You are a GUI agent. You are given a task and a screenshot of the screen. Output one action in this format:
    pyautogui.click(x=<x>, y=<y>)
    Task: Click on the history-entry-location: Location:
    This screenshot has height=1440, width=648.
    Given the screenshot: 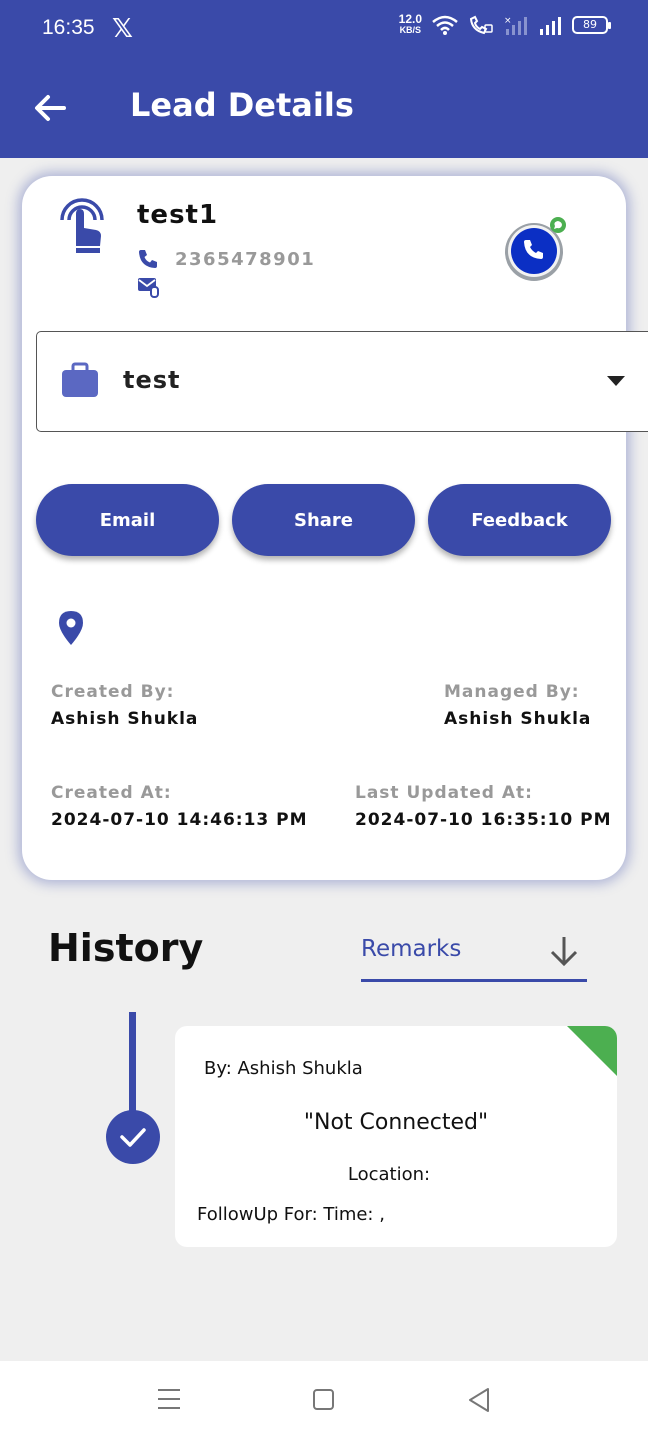 What is the action you would take?
    pyautogui.click(x=389, y=1174)
    